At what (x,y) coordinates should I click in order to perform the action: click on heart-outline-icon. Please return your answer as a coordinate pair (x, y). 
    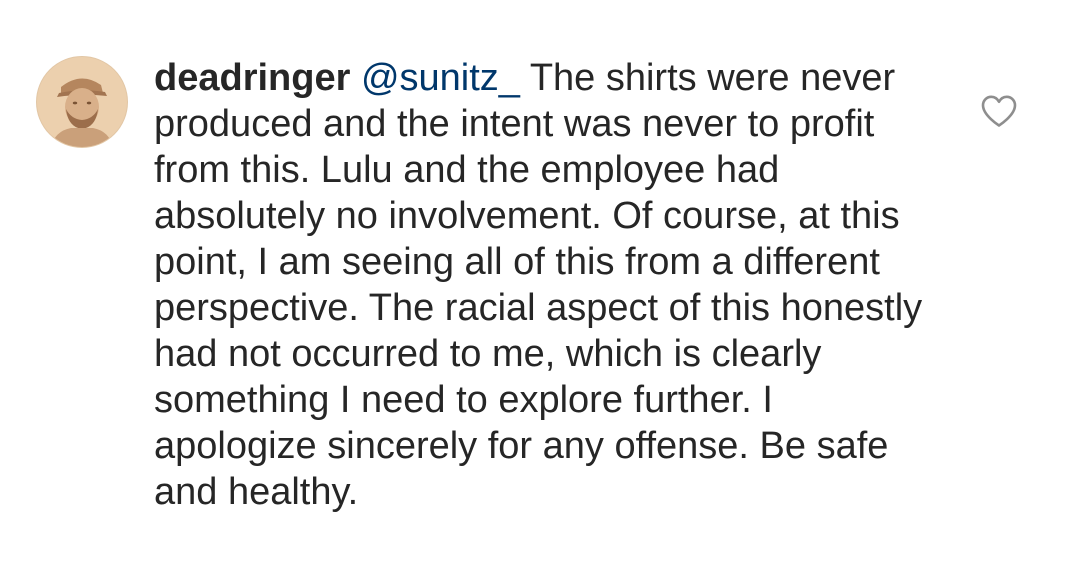
    Looking at the image, I should click on (999, 111).